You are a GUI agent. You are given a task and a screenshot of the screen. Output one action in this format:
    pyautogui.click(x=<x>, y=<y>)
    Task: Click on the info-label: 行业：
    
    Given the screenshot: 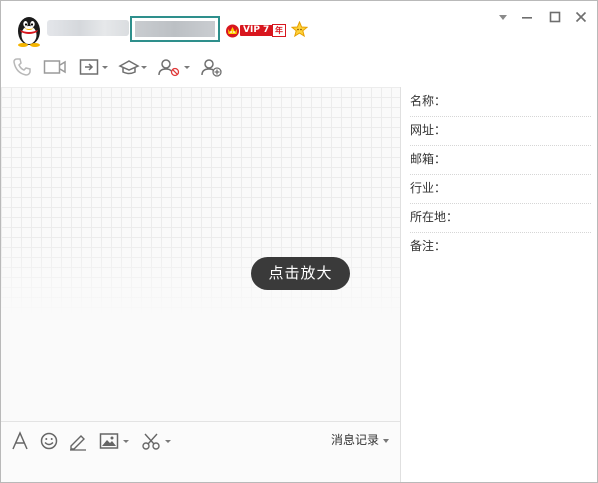 What is the action you would take?
    pyautogui.click(x=428, y=188)
    